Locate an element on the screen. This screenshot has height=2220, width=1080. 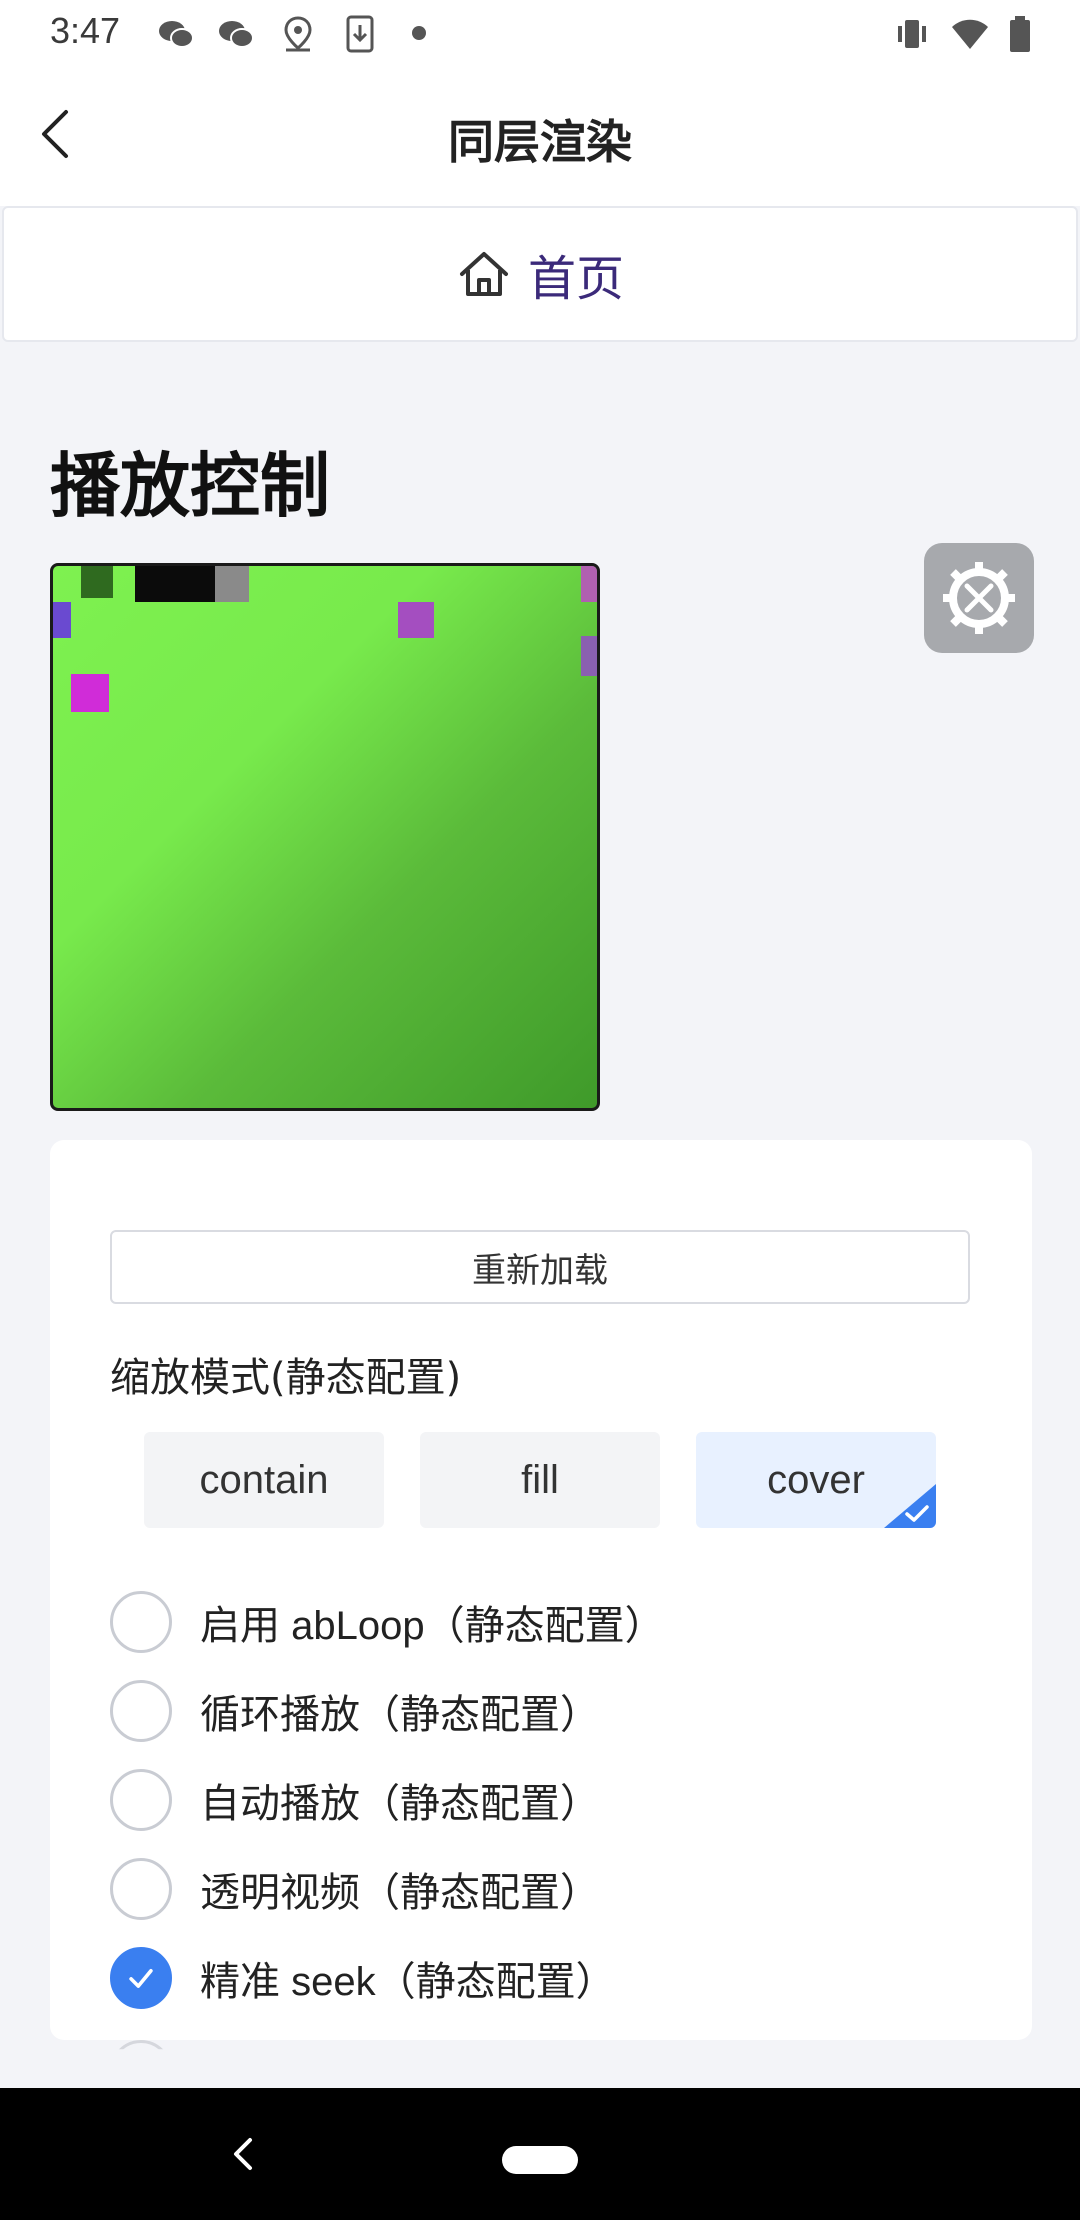
back-triangle-icon is located at coordinates (242, 2154).